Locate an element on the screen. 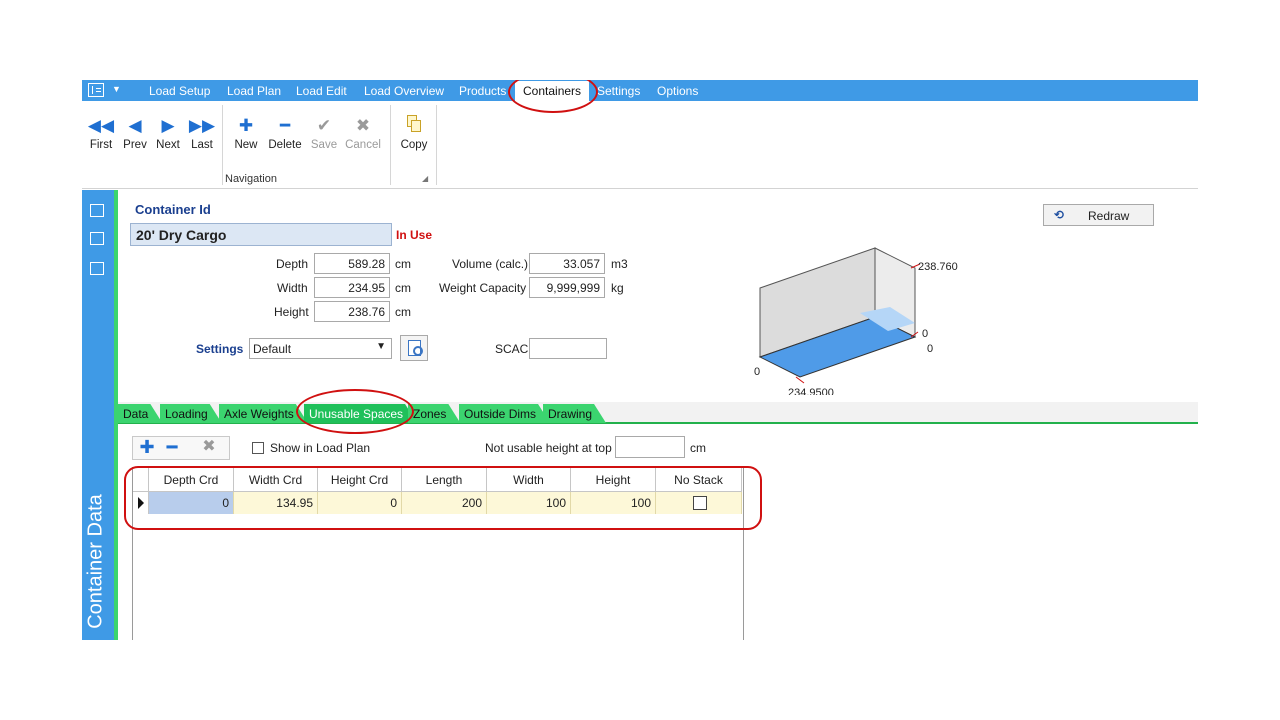  app-menu-caret-icon: ▼ is located at coordinates (116, 89).